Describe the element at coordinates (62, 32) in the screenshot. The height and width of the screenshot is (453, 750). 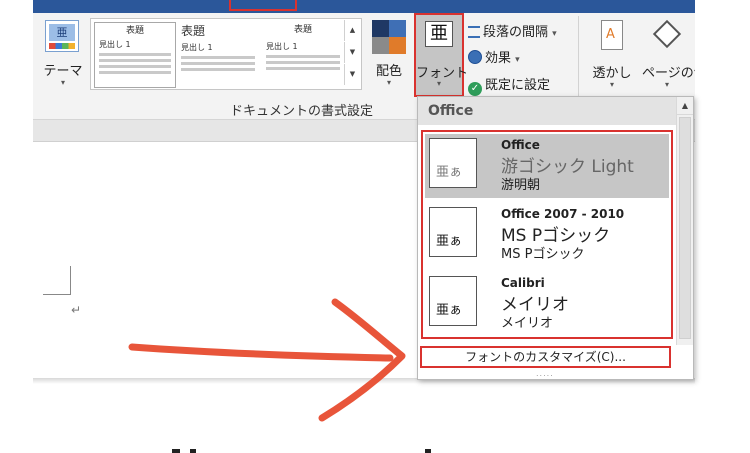
I see `theme-glyph: 亜` at that location.